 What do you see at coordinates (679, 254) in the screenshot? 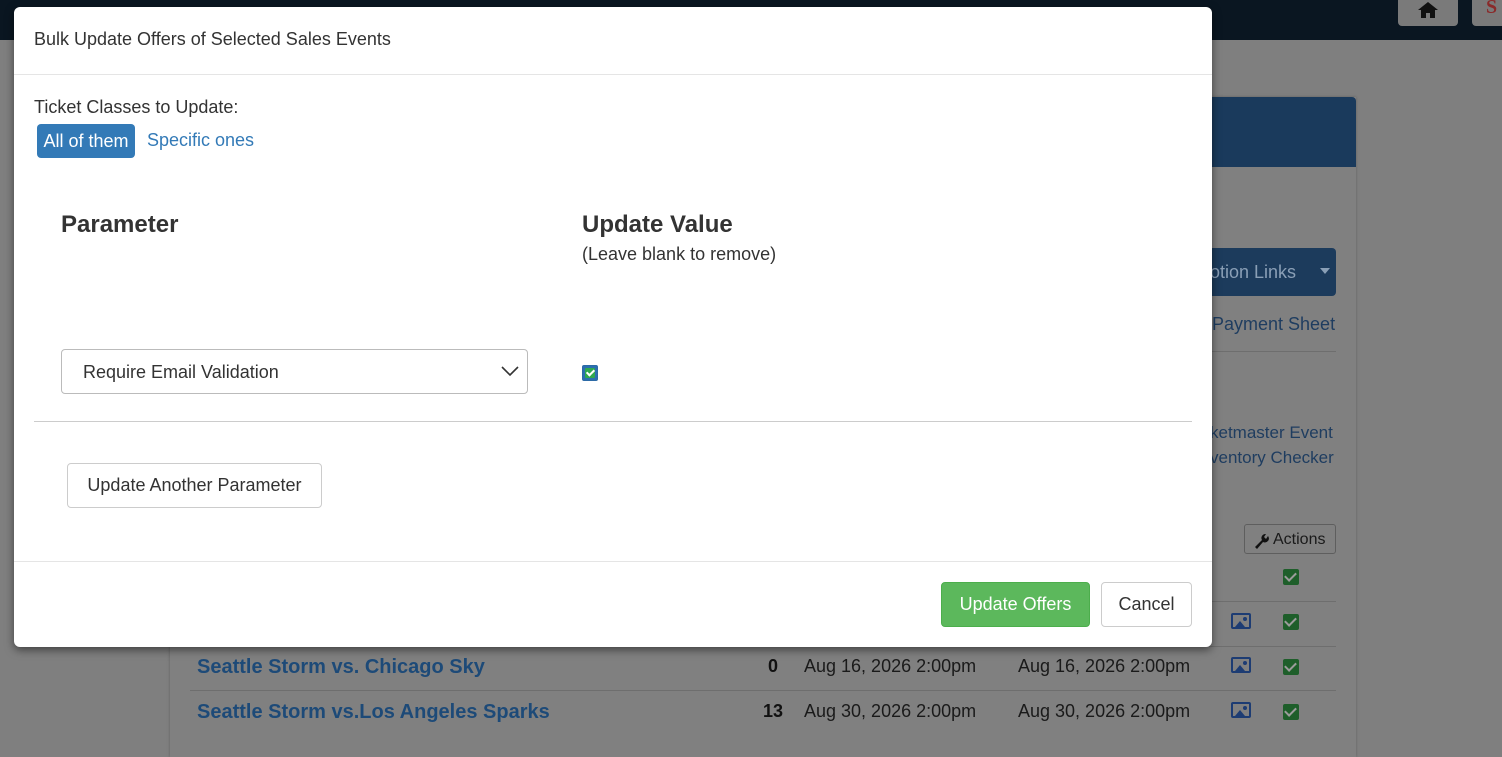
I see `update-value-hint: (Leave blank to remove)` at bounding box center [679, 254].